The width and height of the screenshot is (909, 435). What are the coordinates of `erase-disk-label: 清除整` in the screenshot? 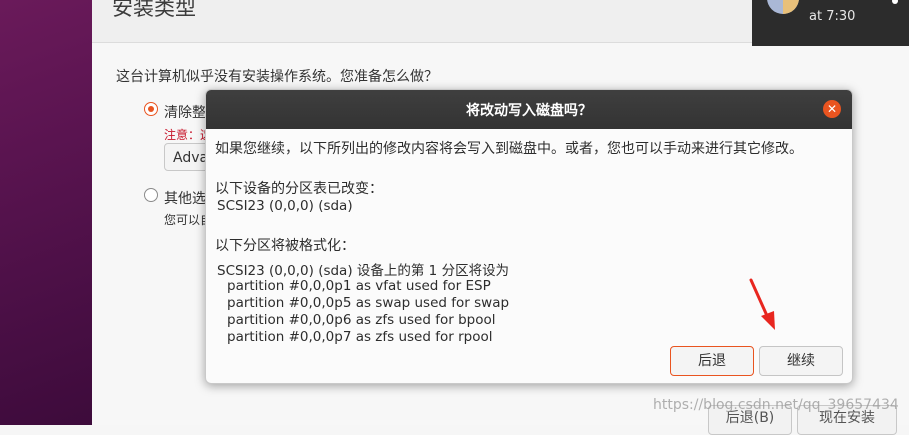 It's located at (185, 112).